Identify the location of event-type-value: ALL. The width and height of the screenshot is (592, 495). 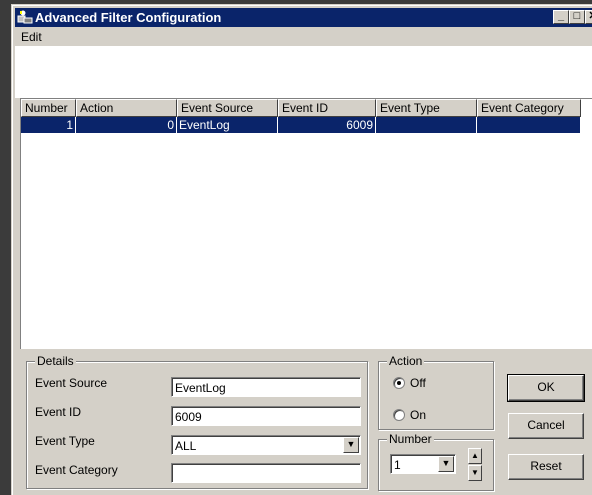
(186, 446).